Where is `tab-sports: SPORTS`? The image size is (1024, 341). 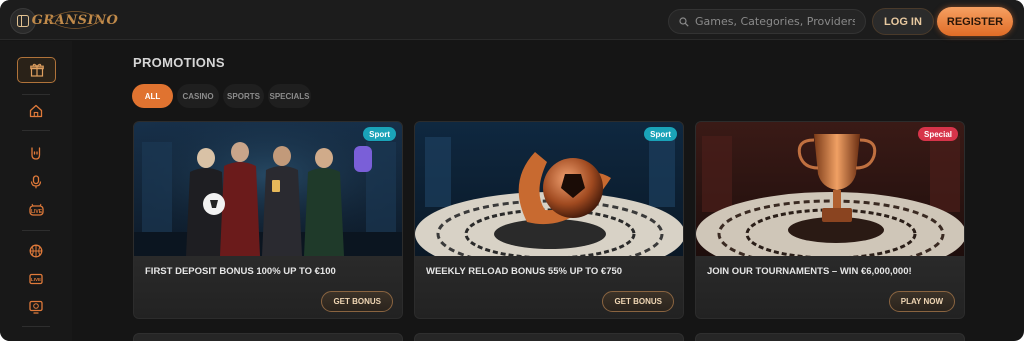
tab-sports: SPORTS is located at coordinates (243, 96).